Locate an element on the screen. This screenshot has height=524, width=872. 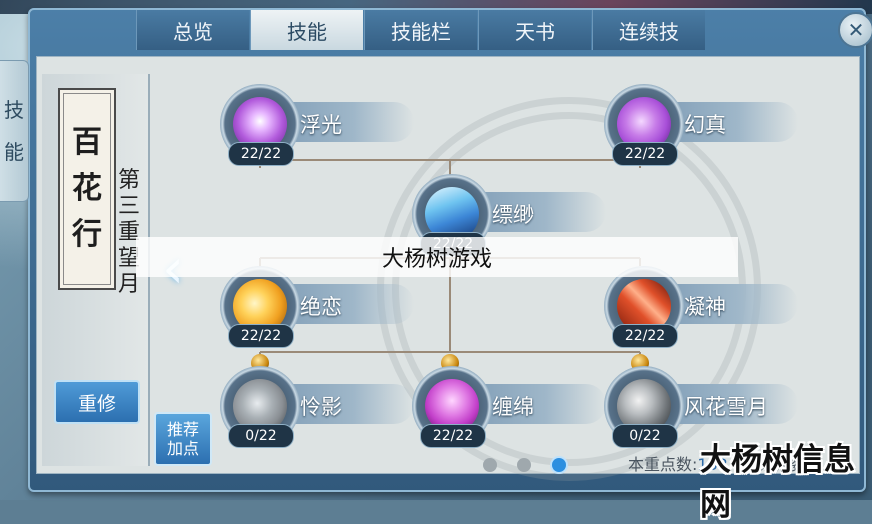
skill-name: 缠绵 is located at coordinates (513, 407).